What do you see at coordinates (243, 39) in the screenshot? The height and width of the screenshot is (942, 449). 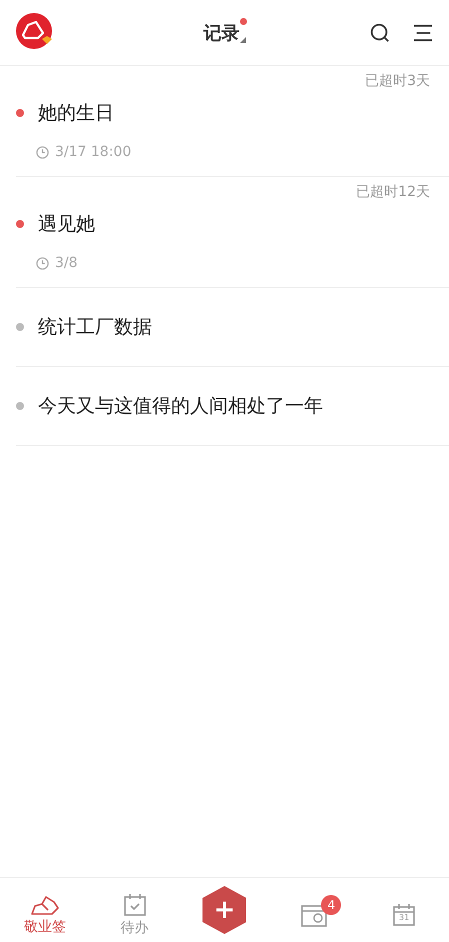 I see `dropdown-corner-icon` at bounding box center [243, 39].